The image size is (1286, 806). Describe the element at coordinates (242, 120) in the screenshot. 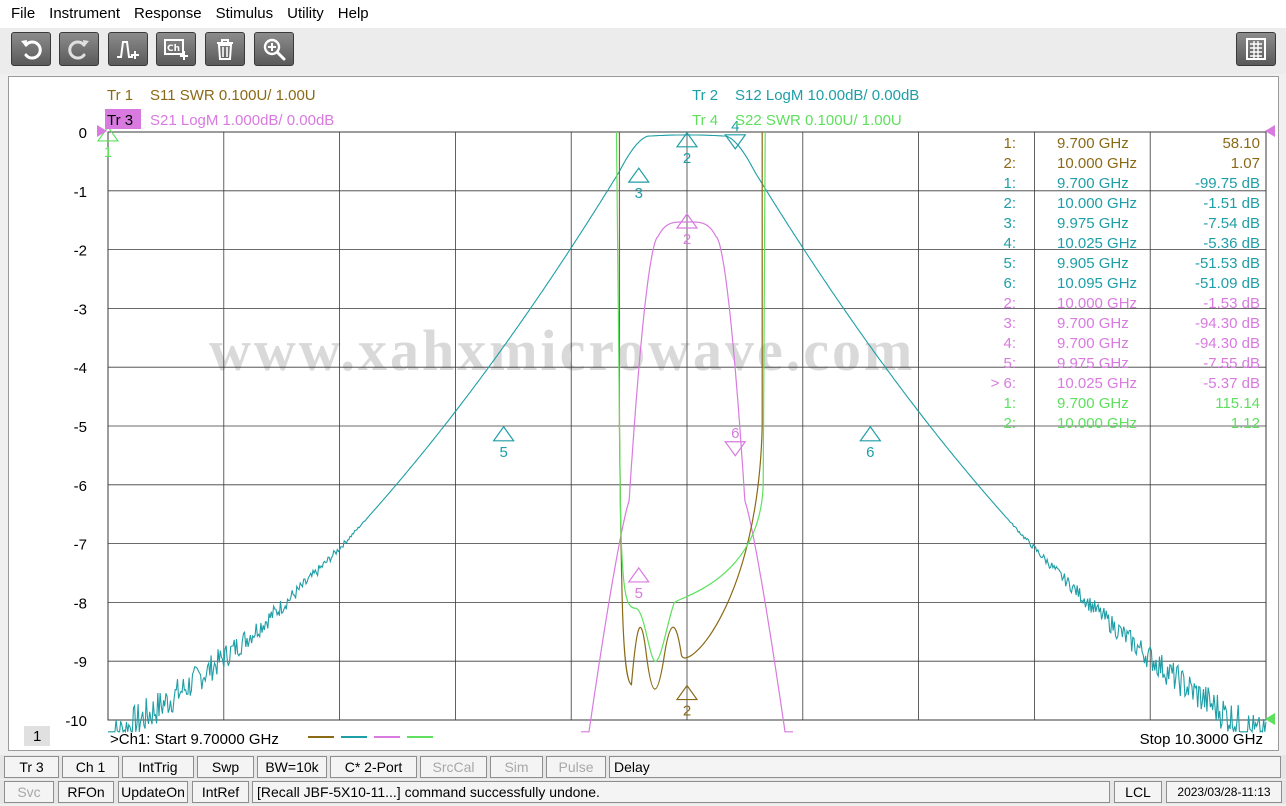

I see `tr3-label: S21 LogM 1.000dB/ 0.00dB` at that location.